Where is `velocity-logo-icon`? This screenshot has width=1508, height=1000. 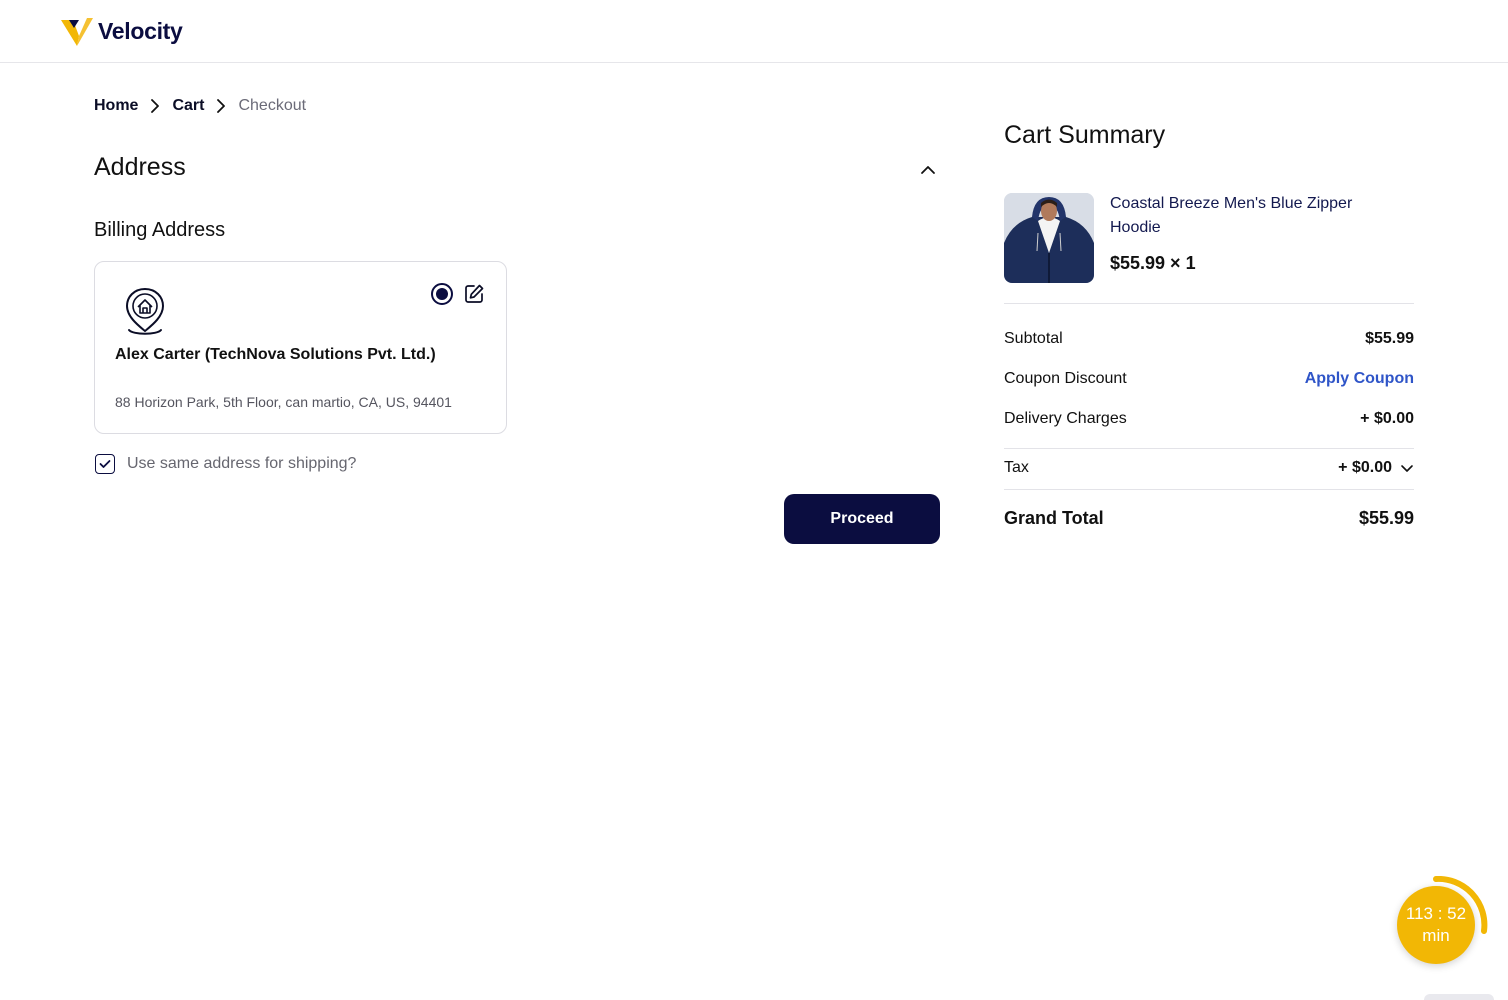
velocity-logo-icon is located at coordinates (77, 32).